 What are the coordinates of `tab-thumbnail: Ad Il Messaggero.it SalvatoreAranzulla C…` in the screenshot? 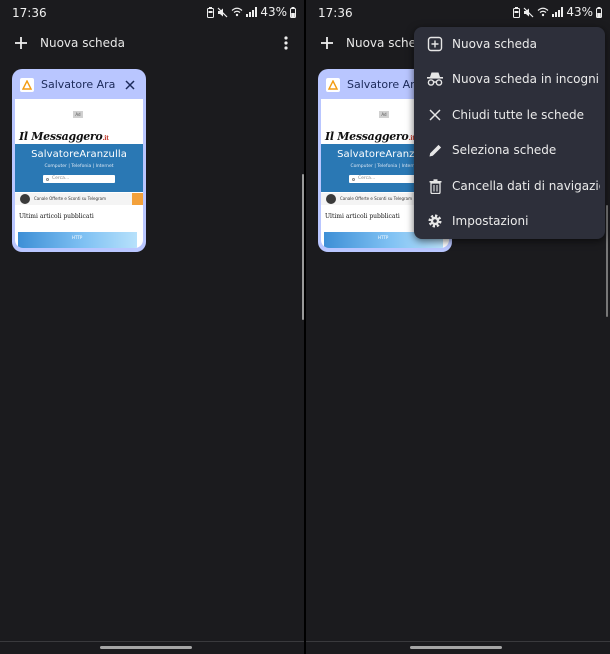 It's located at (79, 173).